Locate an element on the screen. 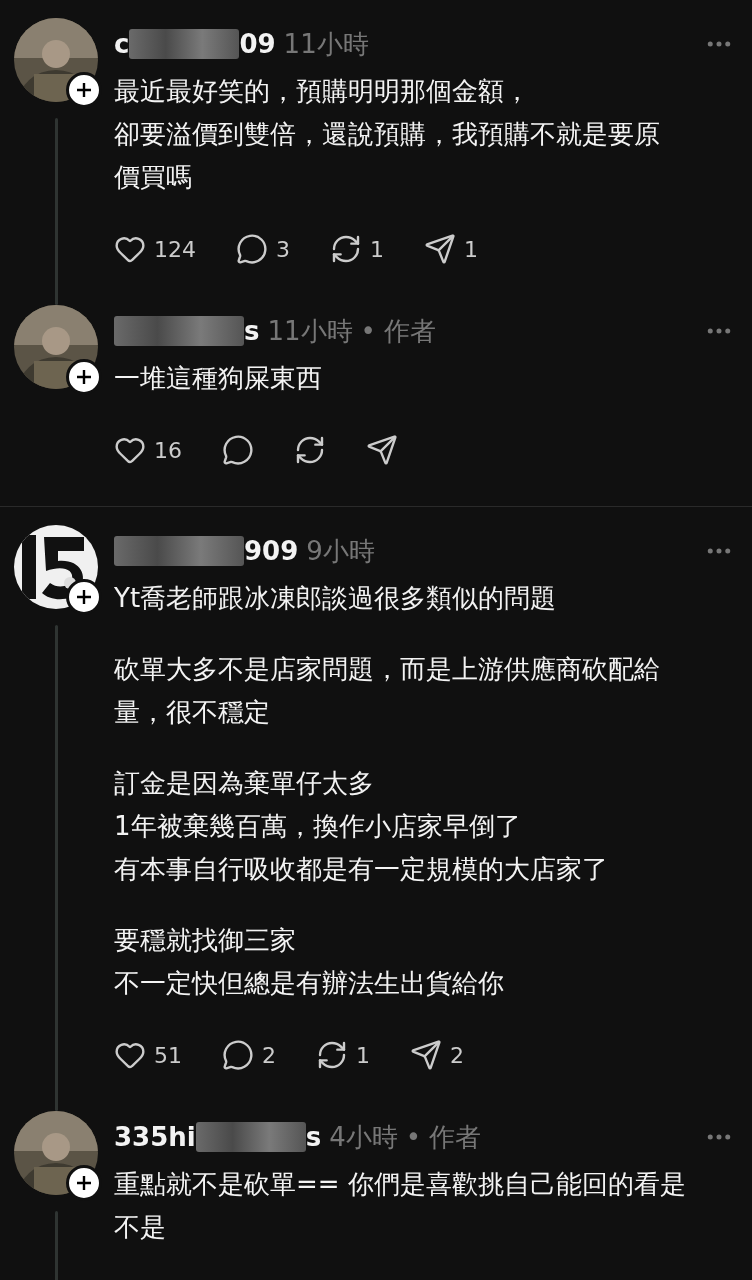  share-button: 2 is located at coordinates (437, 1055).